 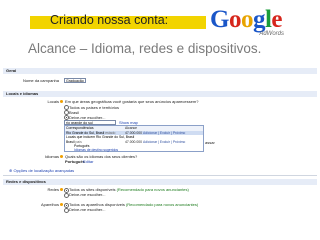 What do you see at coordinates (134, 150) in the screenshot?
I see `suggested-languages-link: Idiomas de destino sugeridos` at bounding box center [134, 150].